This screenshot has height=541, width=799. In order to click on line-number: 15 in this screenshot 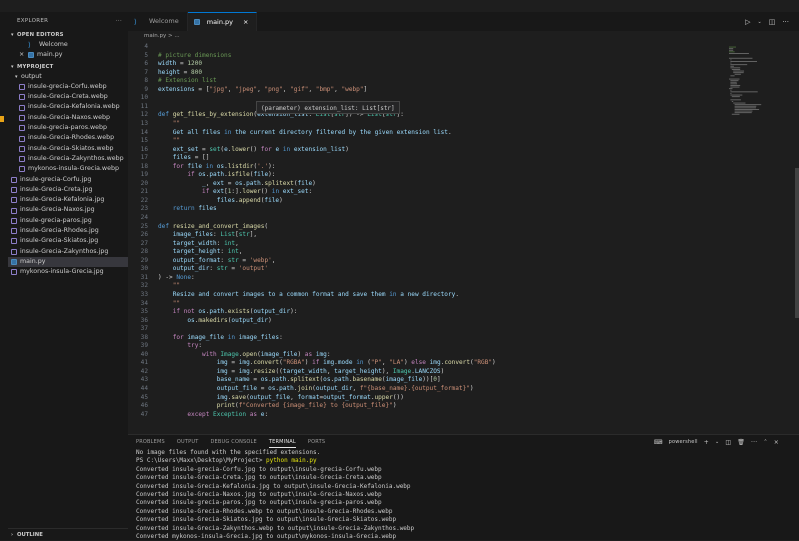, I will do `click(144, 141)`.